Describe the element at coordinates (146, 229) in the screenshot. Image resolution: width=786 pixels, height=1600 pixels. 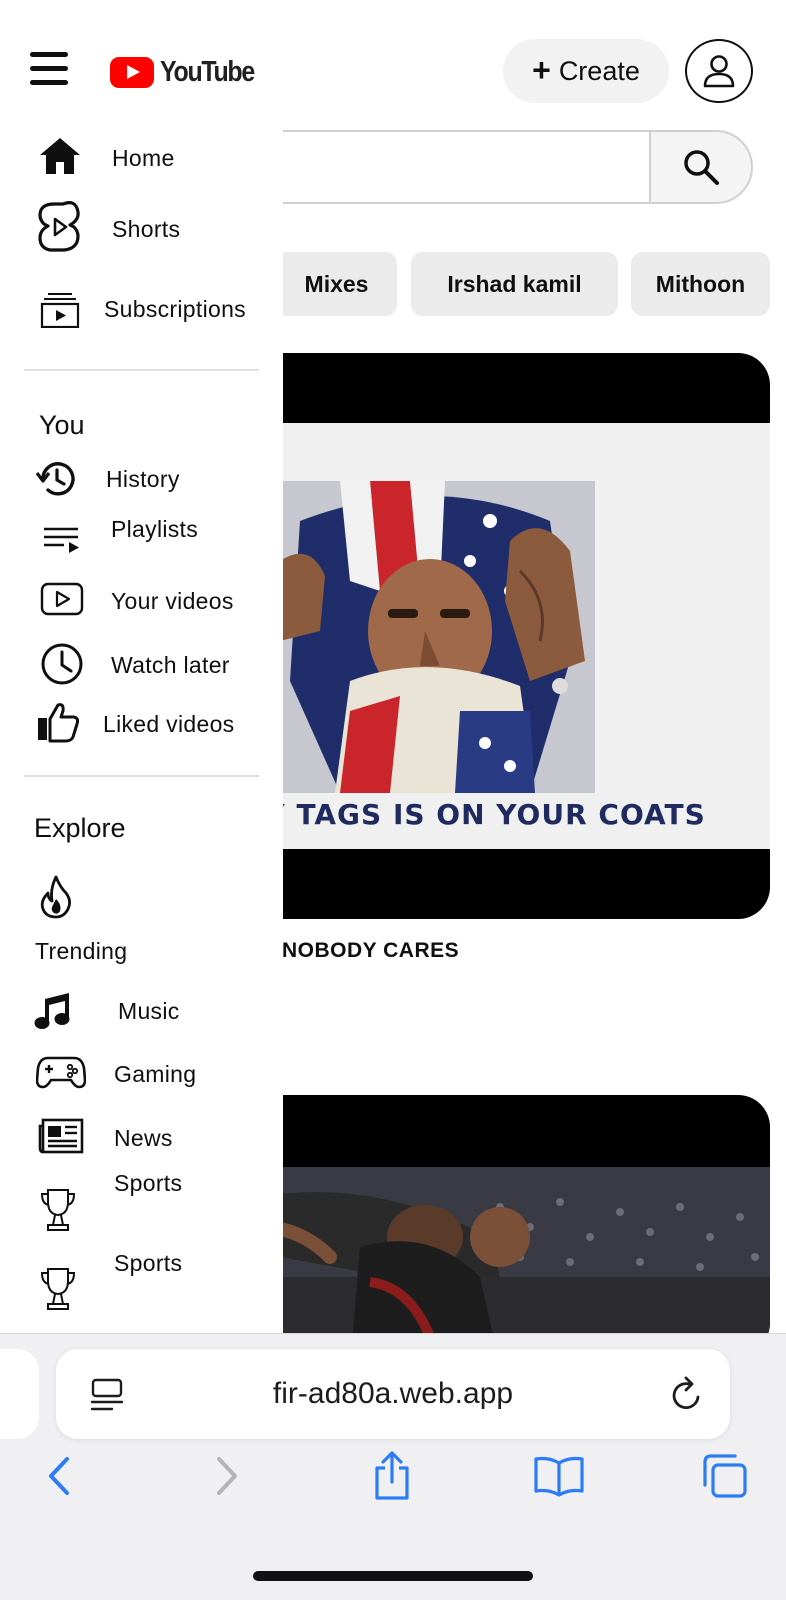
I see `sidebar-item-label: Shorts` at that location.